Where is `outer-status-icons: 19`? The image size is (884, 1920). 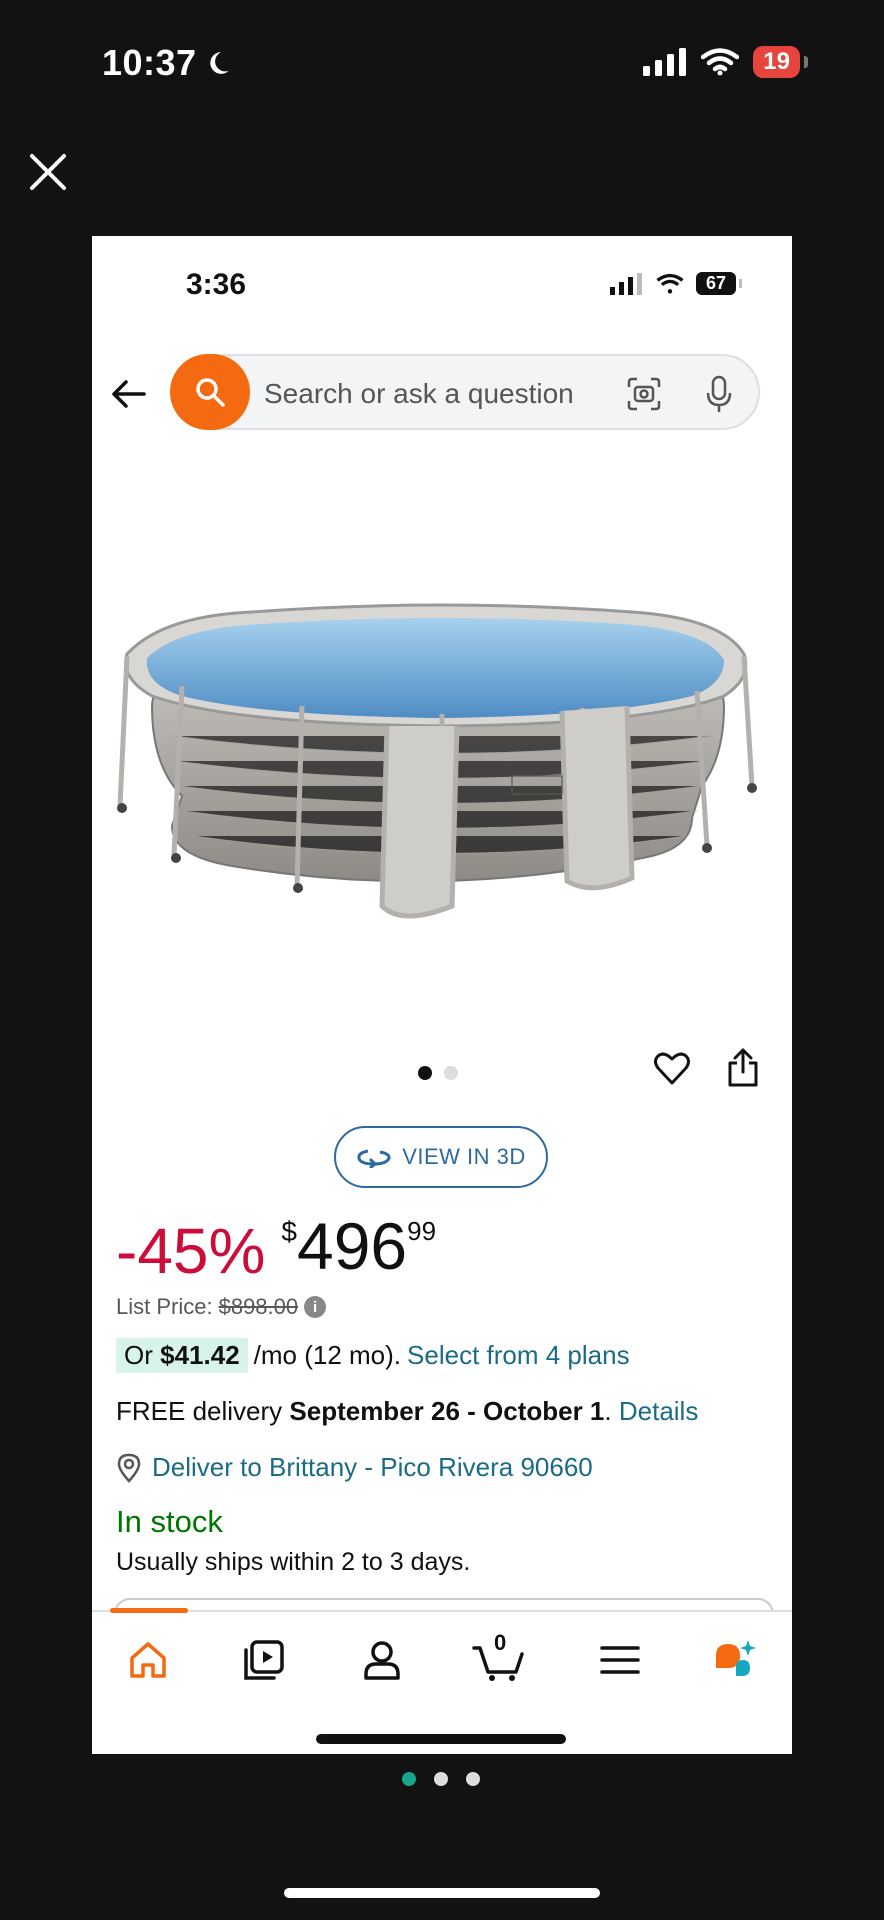 outer-status-icons: 19 is located at coordinates (725, 62).